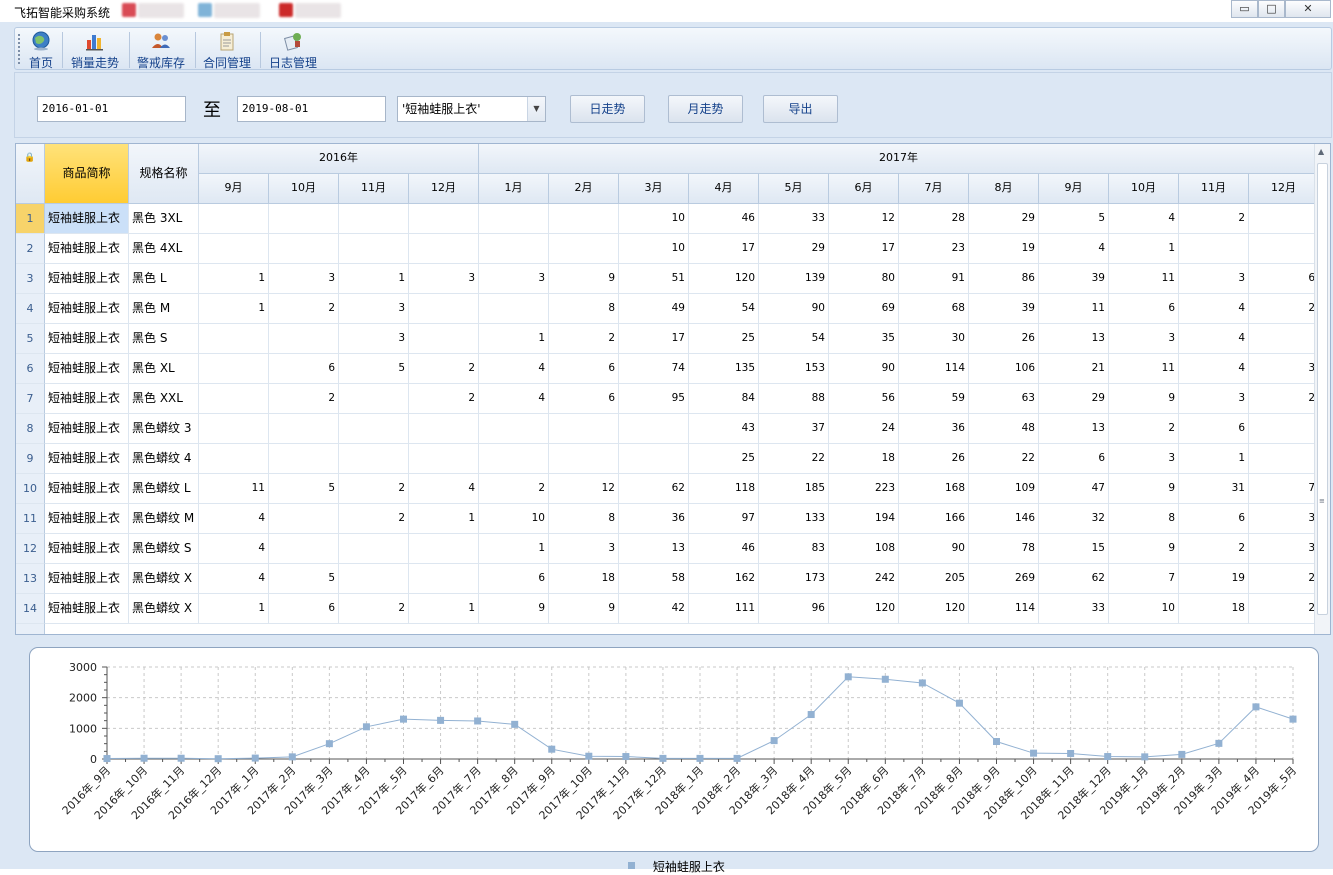 The image size is (1333, 875). Describe the element at coordinates (304, 489) in the screenshot. I see `cell-value: 5` at that location.